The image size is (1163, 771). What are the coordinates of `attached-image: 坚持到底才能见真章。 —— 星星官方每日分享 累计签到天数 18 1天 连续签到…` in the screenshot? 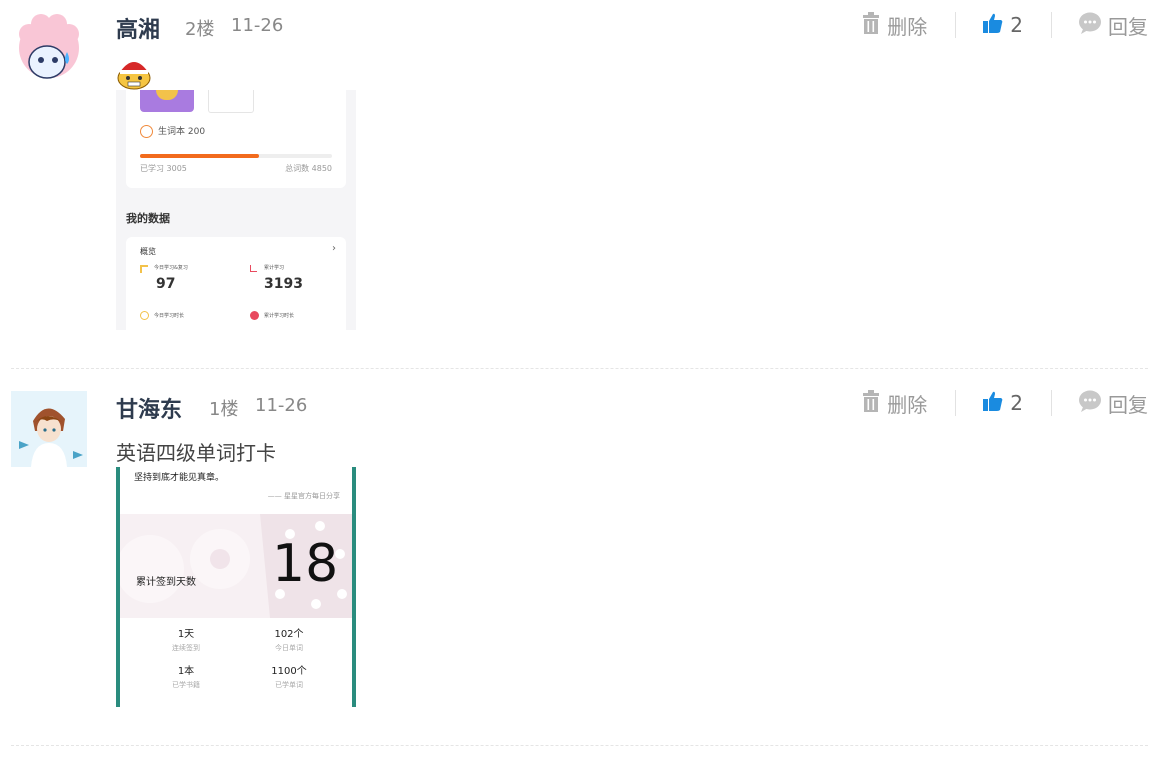 It's located at (236, 587).